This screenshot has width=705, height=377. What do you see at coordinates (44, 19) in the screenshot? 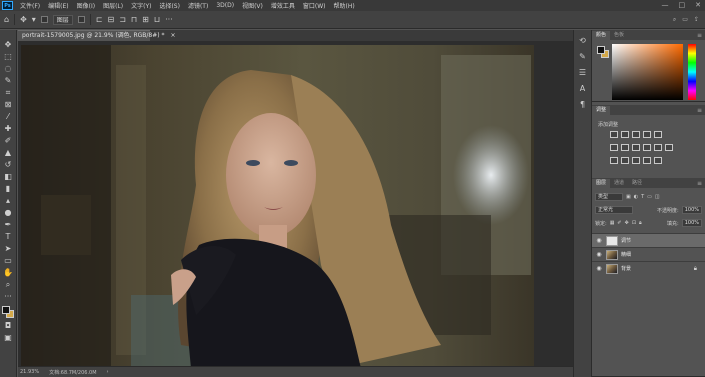
I see `auto-select-checkbox` at bounding box center [44, 19].